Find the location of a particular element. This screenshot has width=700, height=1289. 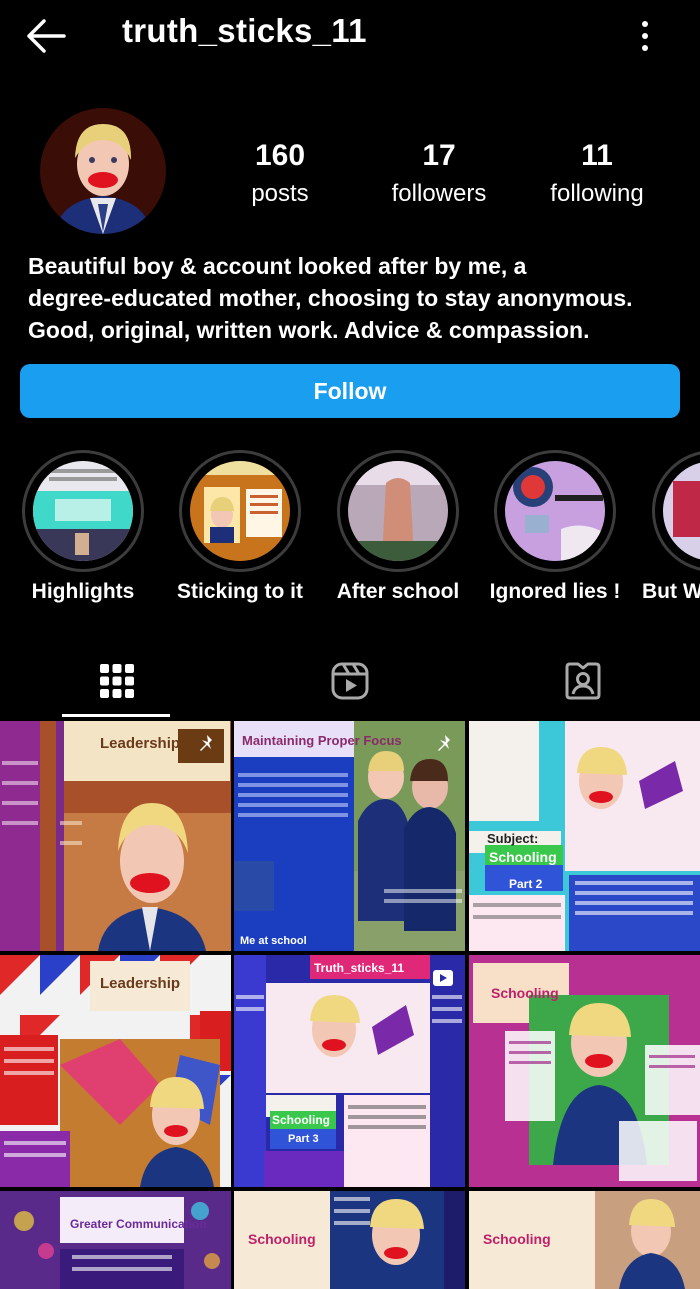

post-footer: Me at school is located at coordinates (273, 941).